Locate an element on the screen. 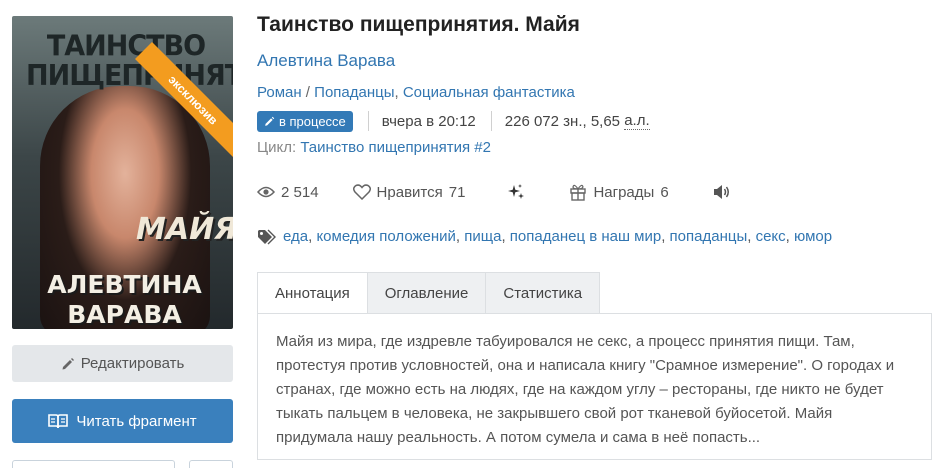 The height and width of the screenshot is (468, 944). likes-stat: Нравится 71 is located at coordinates (409, 192).